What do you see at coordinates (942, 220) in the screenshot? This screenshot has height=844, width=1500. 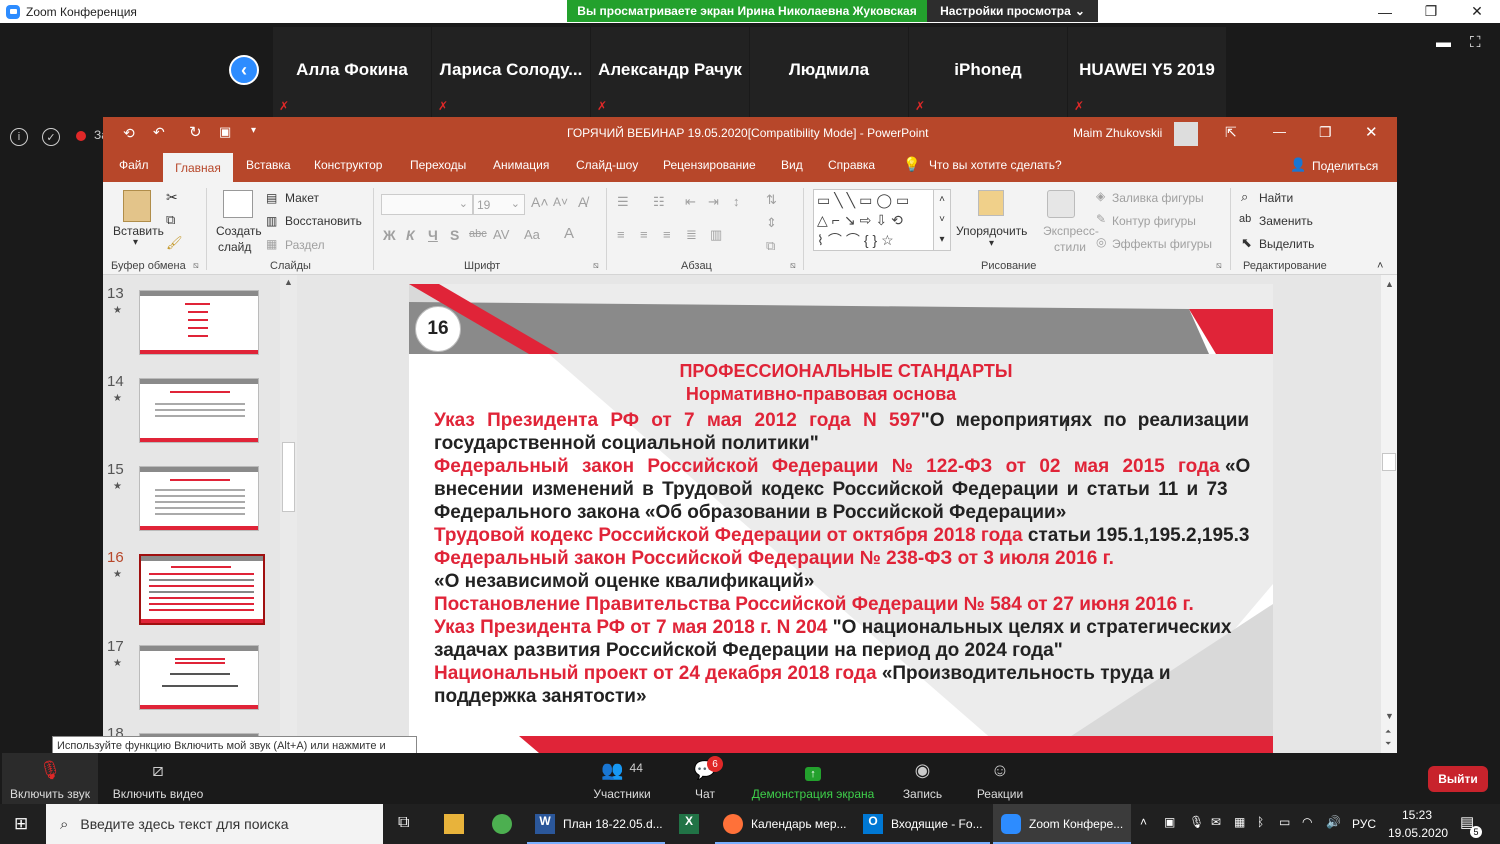 I see `shapes-gallery-scroll: ˄ ˅ ▾` at bounding box center [942, 220].